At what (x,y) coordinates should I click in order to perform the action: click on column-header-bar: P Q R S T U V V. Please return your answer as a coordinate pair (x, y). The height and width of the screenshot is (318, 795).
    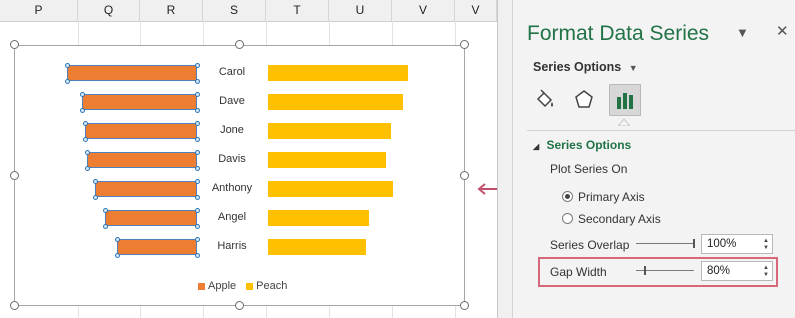
    Looking at the image, I should click on (248, 11).